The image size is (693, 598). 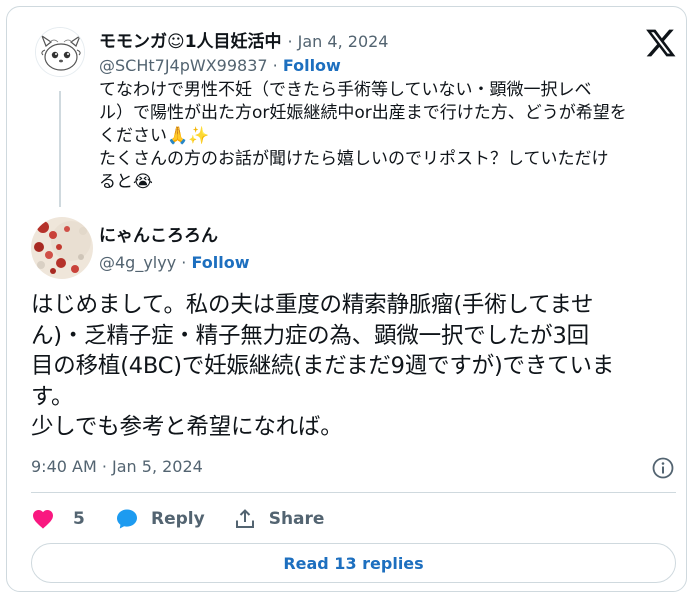 What do you see at coordinates (354, 159) in the screenshot?
I see `quoted-text-line: たくさんの方のお話が聞けたら嬉しいのでリポスト？していただけ` at bounding box center [354, 159].